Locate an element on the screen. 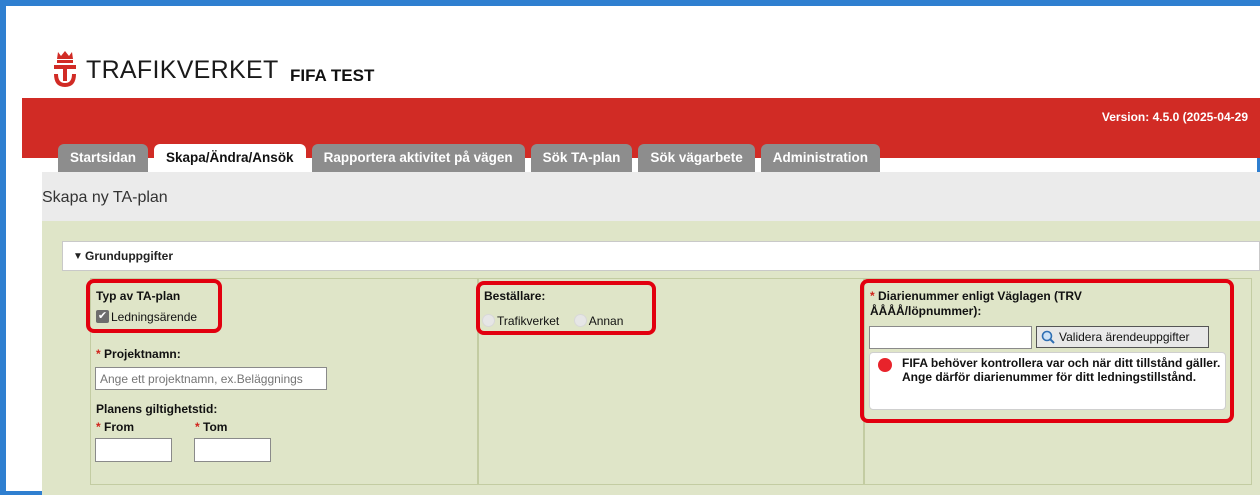 This screenshot has height=495, width=1260. version-text: Version: 4.5.0 (2025-04-29 is located at coordinates (1174, 117).